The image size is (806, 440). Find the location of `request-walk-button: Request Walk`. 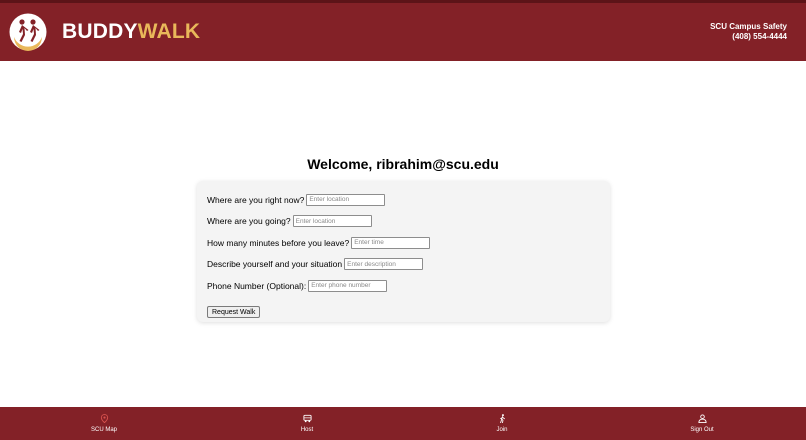

request-walk-button: Request Walk is located at coordinates (234, 312).